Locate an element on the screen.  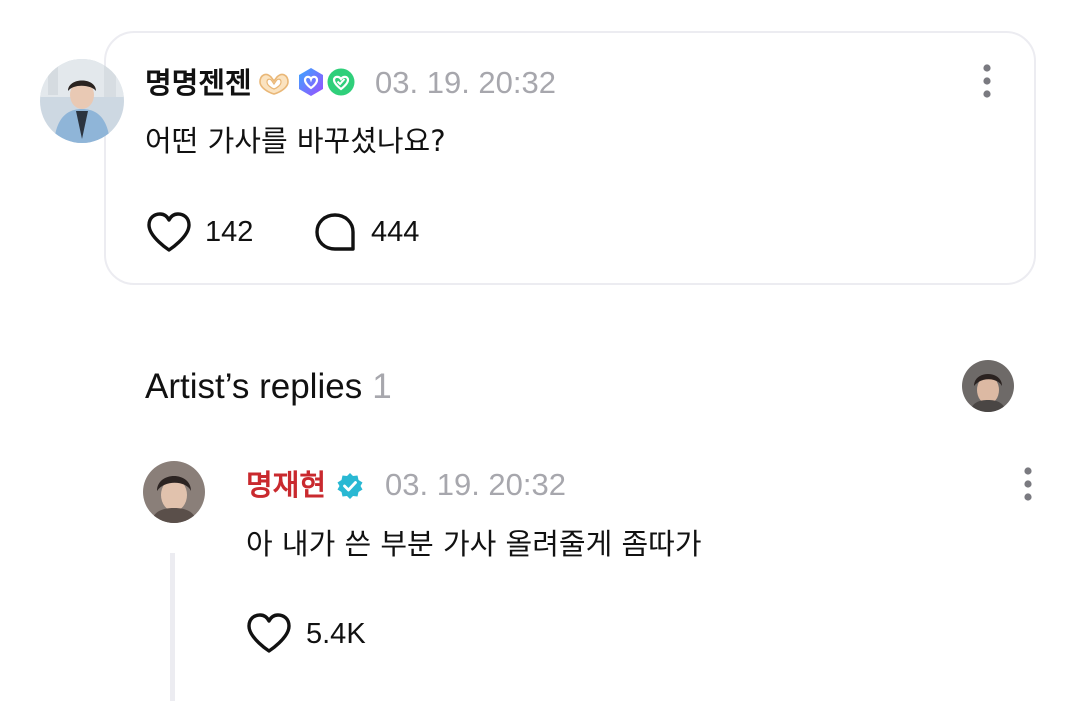
artist-replies-heading: Artist’s replies 1 is located at coordinates (268, 387).